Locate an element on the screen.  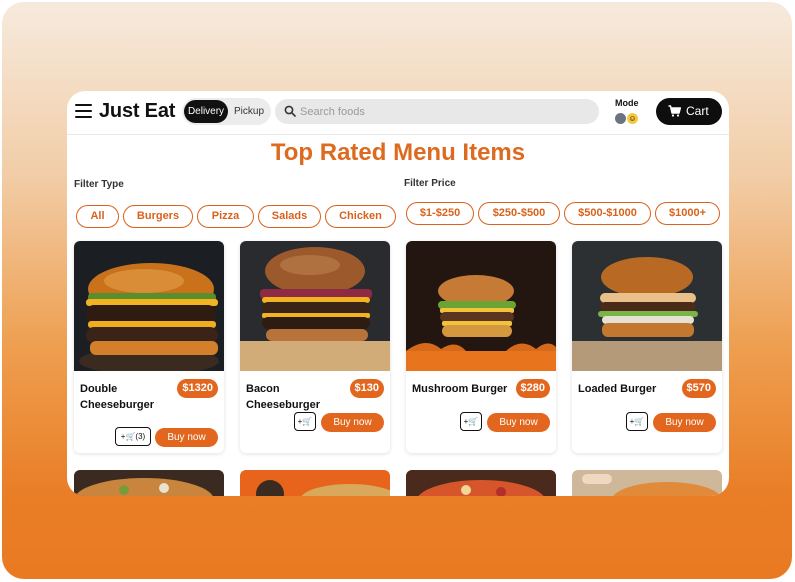
menu-item-card: Double Cheeseburger $1320 +🛒(3) Buy now is located at coordinates (149, 347).